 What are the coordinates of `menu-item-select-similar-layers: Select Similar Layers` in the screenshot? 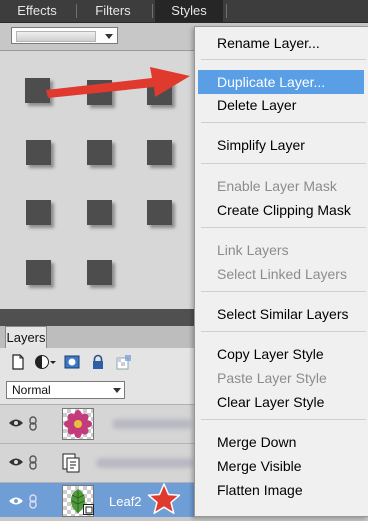 It's located at (281, 314).